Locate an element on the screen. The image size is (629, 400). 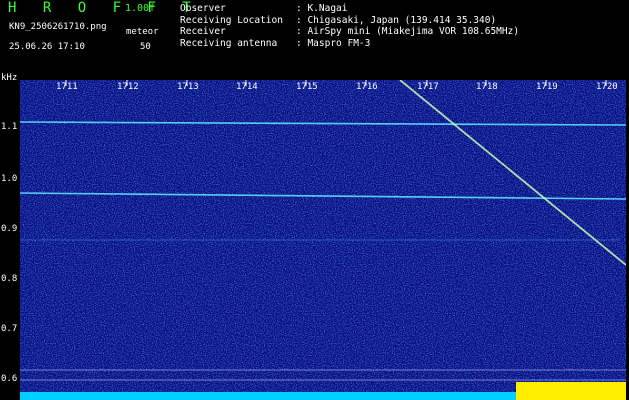
x-tick-1714: 1714 is located at coordinates (247, 87).